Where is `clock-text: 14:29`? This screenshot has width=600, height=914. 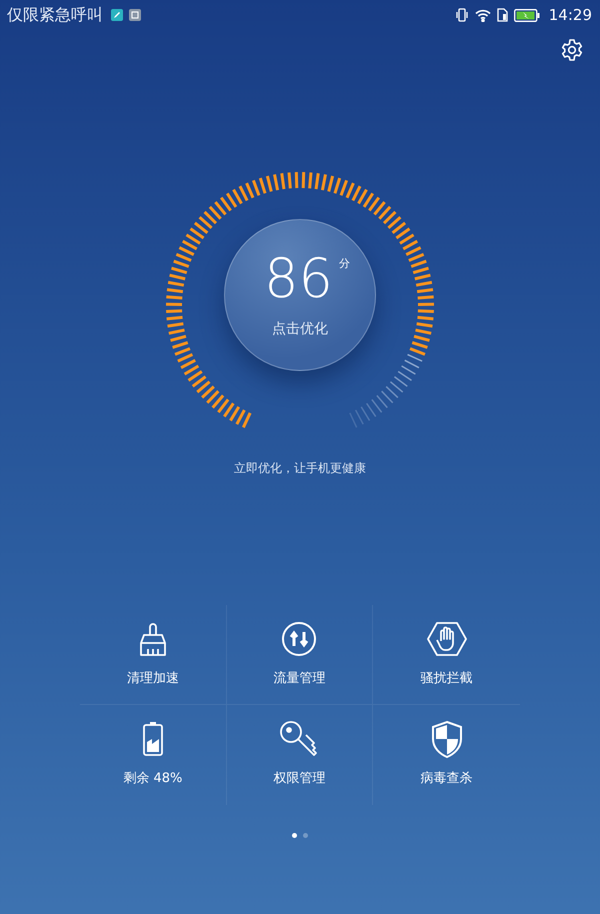
clock-text: 14:29 is located at coordinates (570, 15).